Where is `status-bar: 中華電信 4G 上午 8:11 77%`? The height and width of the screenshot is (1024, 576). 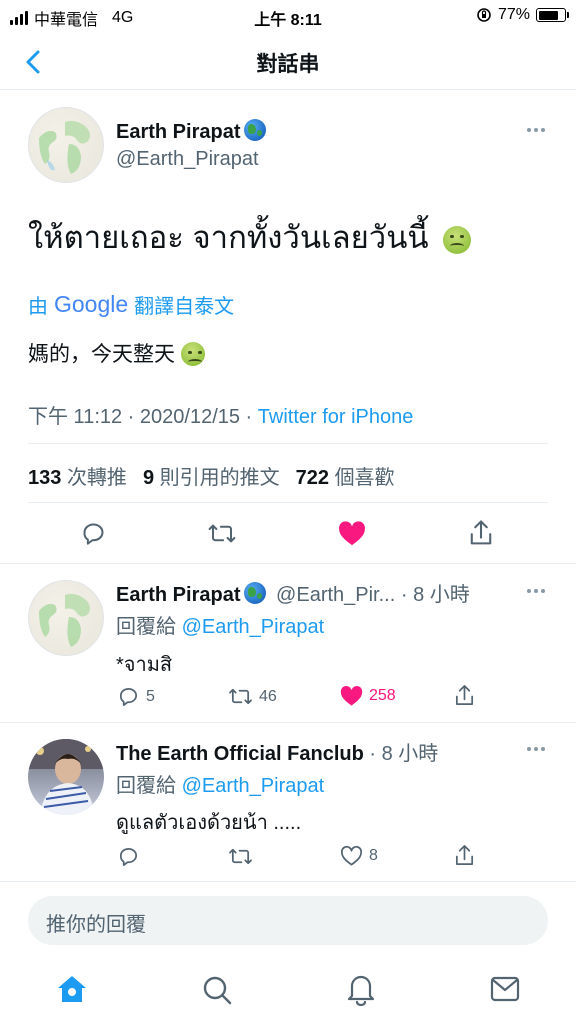
status-bar: 中華電信 4G 上午 8:11 77% is located at coordinates (288, 17).